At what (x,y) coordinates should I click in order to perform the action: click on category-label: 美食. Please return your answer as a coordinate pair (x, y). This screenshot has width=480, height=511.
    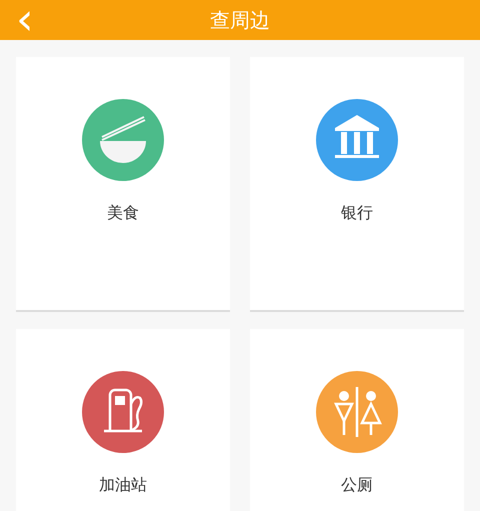
    Looking at the image, I should click on (123, 213).